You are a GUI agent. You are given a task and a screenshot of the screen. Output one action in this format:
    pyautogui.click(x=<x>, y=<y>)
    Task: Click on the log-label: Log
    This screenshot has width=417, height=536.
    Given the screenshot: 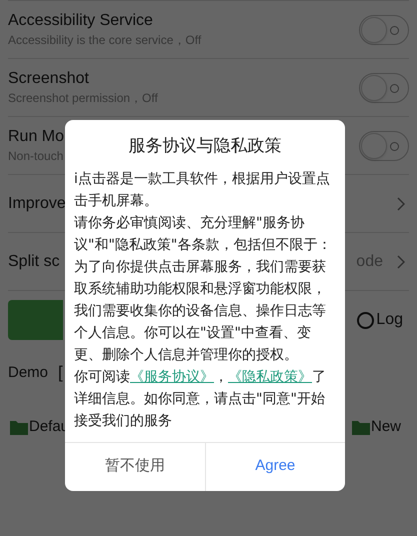 What is the action you would take?
    pyautogui.click(x=389, y=320)
    